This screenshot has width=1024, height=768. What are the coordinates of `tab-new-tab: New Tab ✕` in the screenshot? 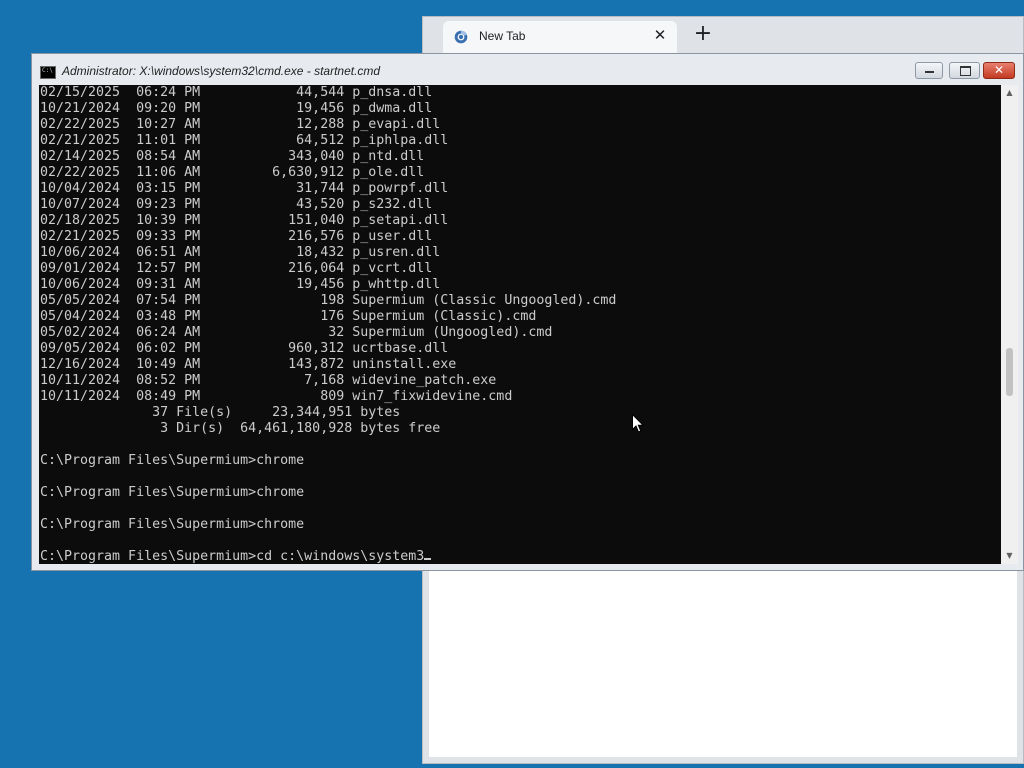 It's located at (560, 37).